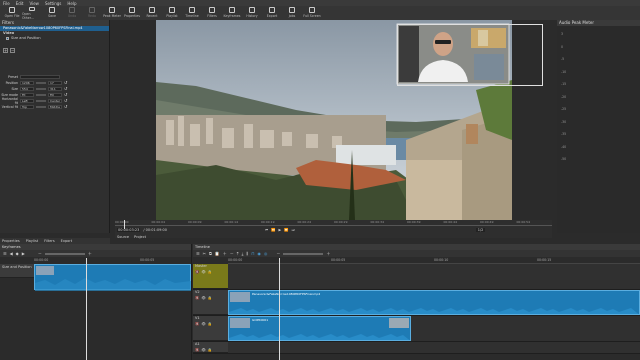 Image resolution: width=640 pixels, height=360 pixels. Describe the element at coordinates (55, 94) in the screenshot. I see `property-value-b: Fill` at that location.